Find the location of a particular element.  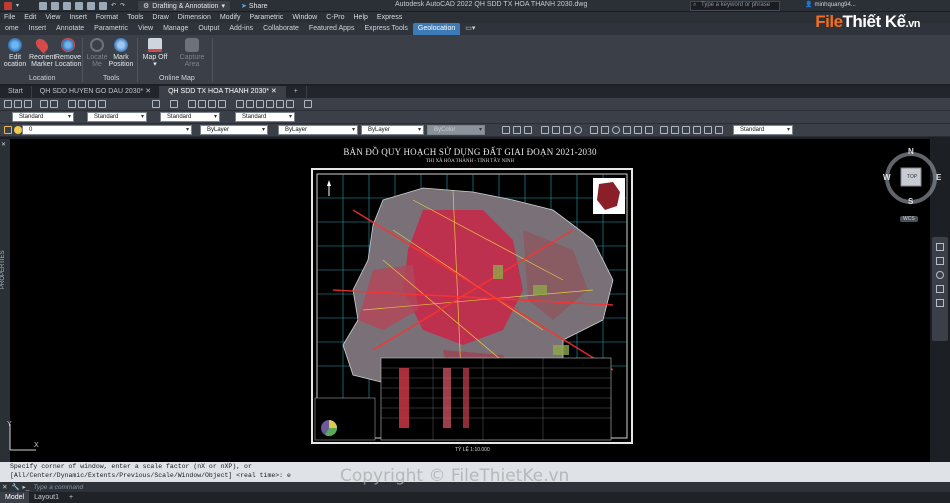

preview-icon is located at coordinates (54, 104).